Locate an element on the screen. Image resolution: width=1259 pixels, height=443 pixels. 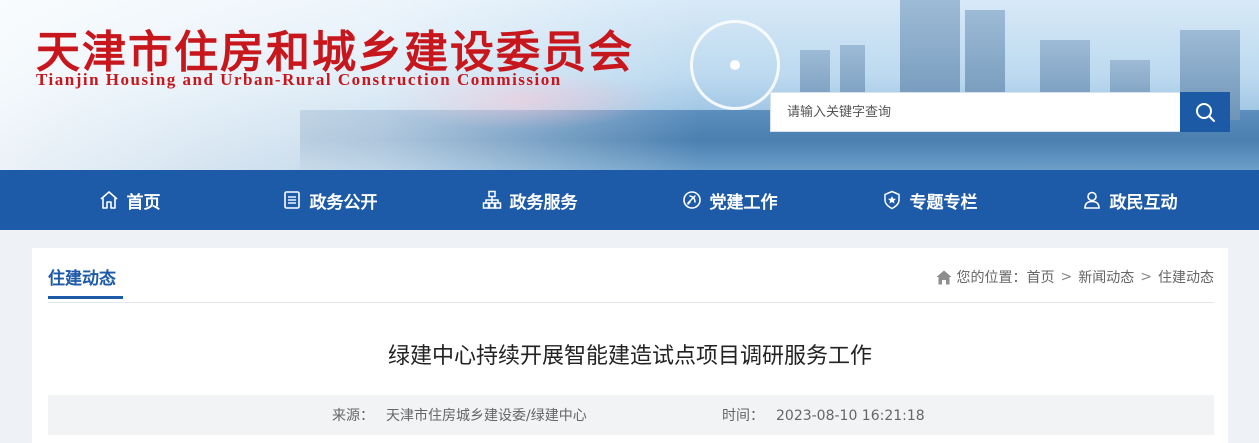
document-icon is located at coordinates (292, 200).